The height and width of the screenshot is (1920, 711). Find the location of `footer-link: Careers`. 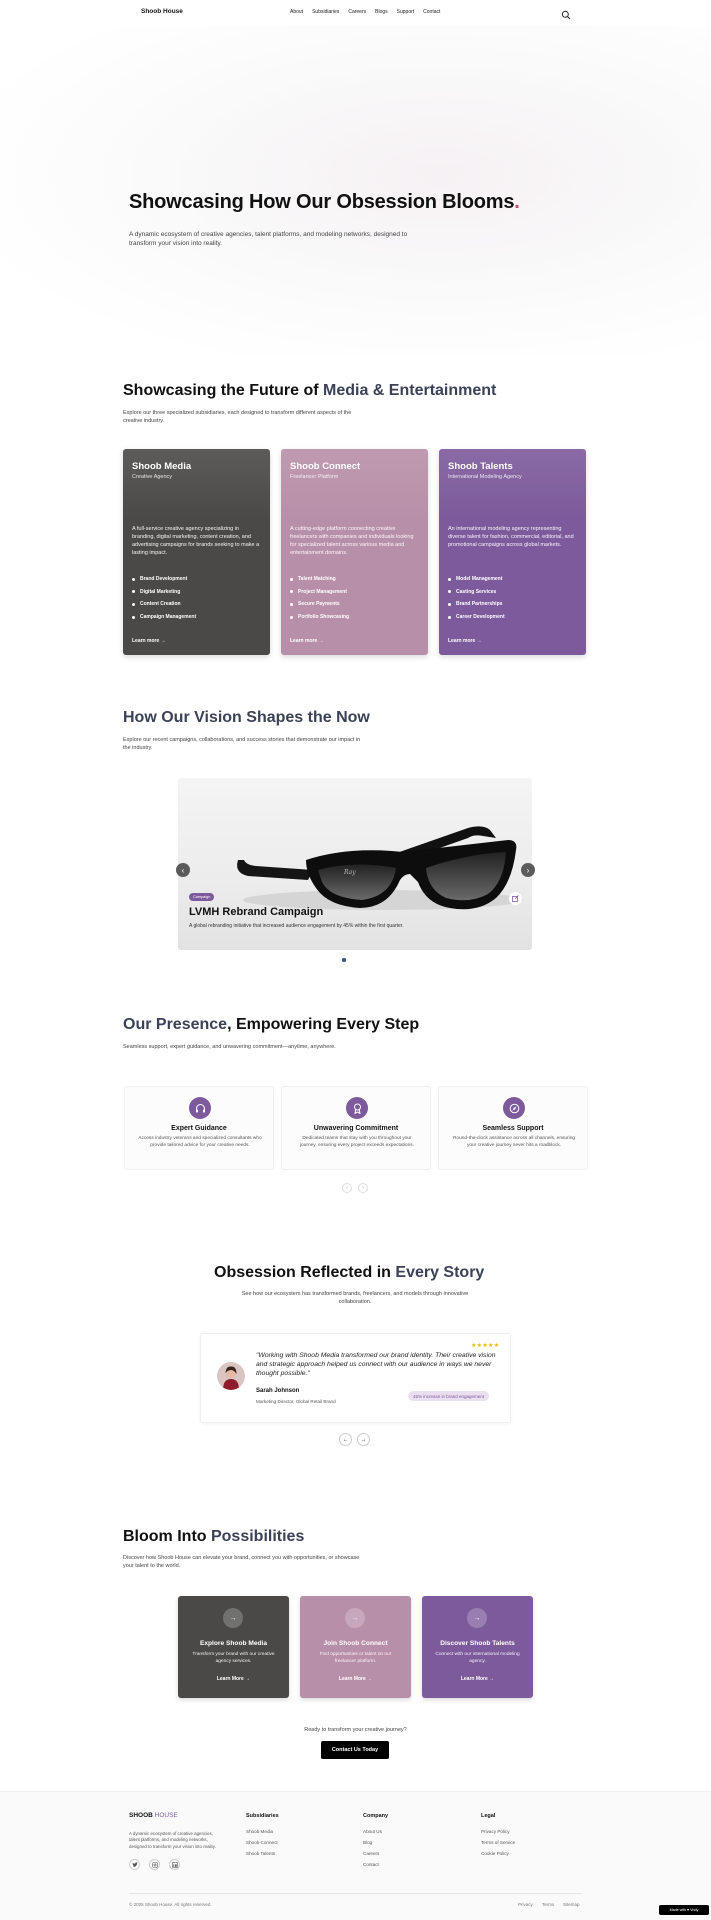

footer-link: Careers is located at coordinates (371, 1853).